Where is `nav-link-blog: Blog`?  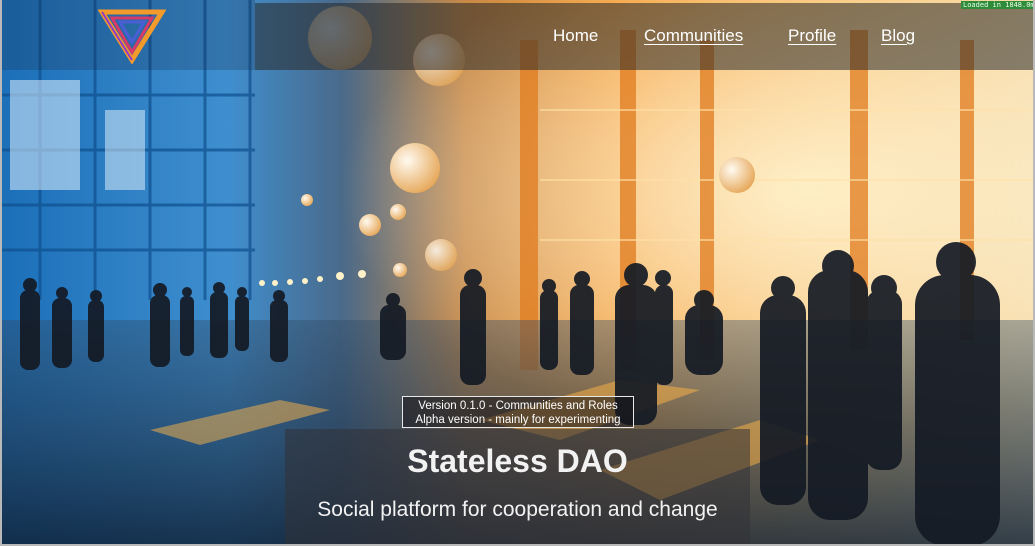 nav-link-blog: Blog is located at coordinates (898, 36).